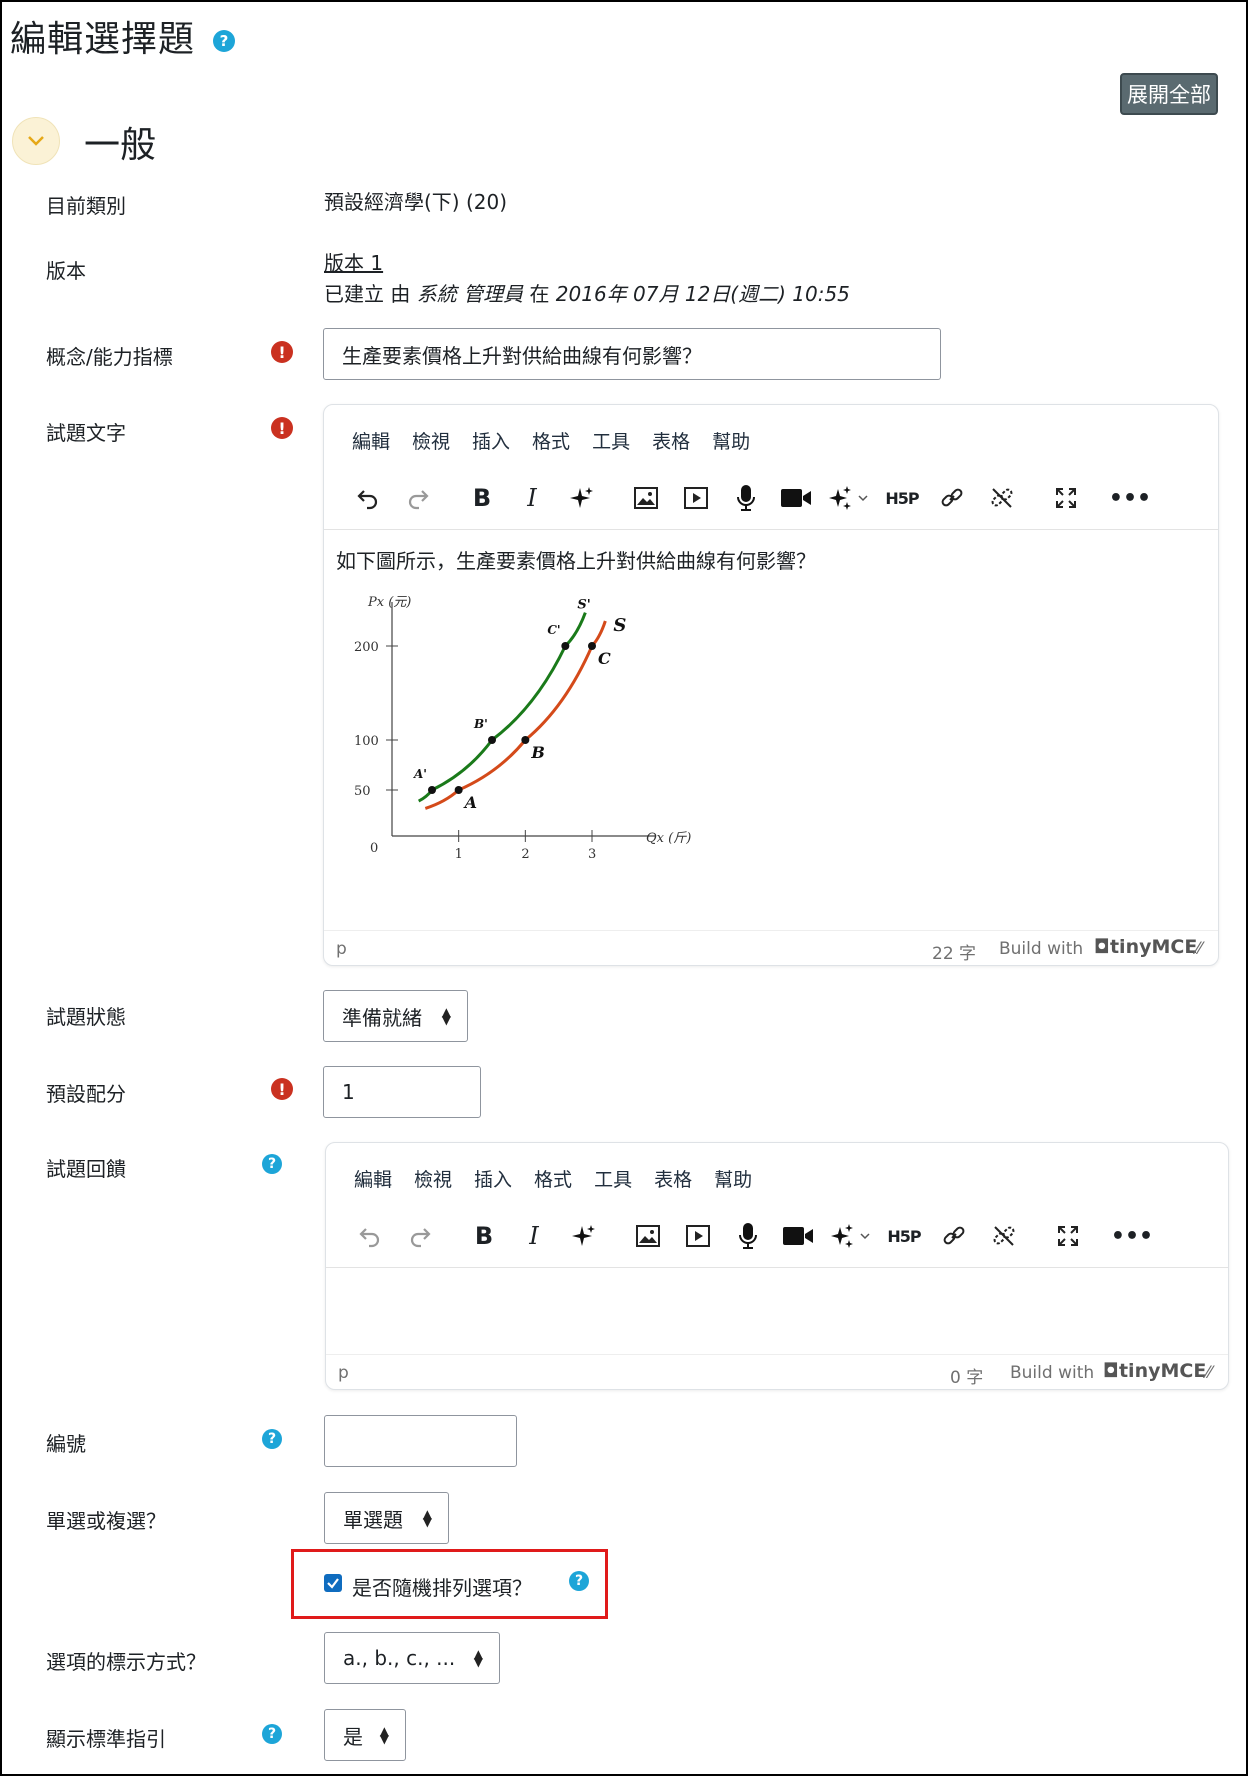  Describe the element at coordinates (604, 658) in the screenshot. I see `point-label: C` at that location.